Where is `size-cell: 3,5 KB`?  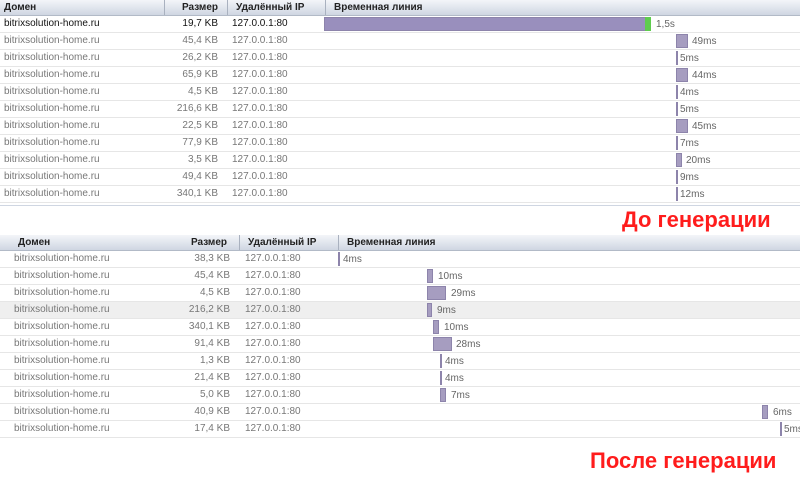
size-cell: 3,5 KB is located at coordinates (202, 159).